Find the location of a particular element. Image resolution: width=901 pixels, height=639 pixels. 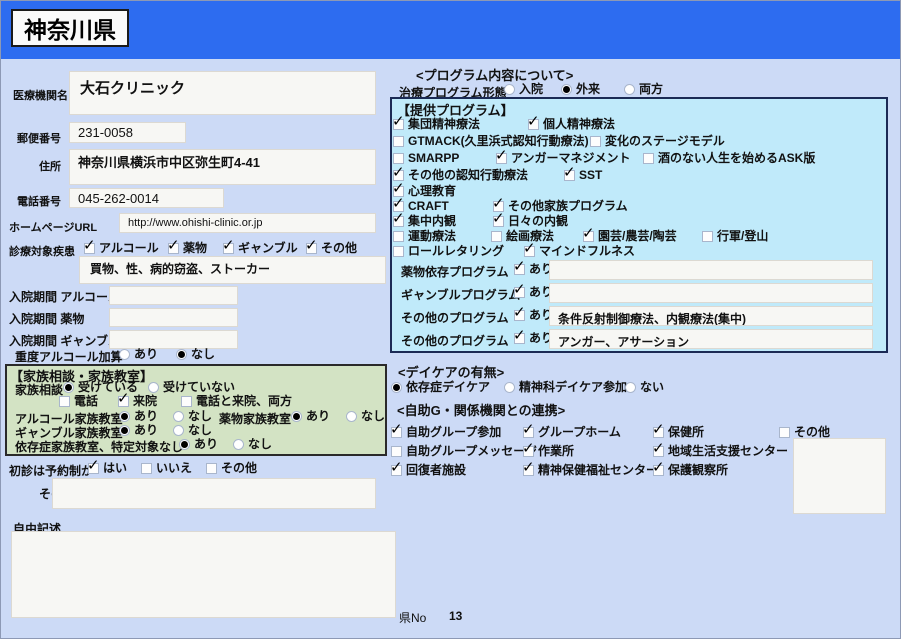

severe-alcohol-no: なし is located at coordinates (195, 354).